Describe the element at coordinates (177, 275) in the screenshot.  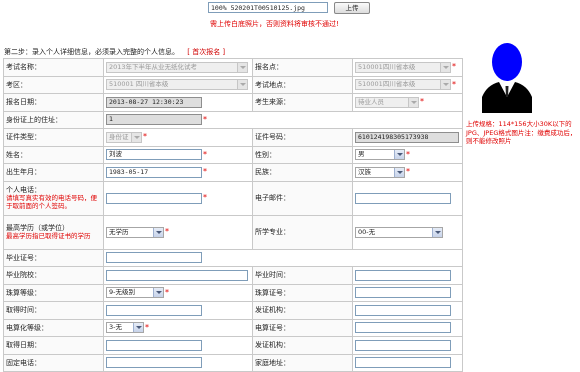
I see `grad-school-field` at that location.